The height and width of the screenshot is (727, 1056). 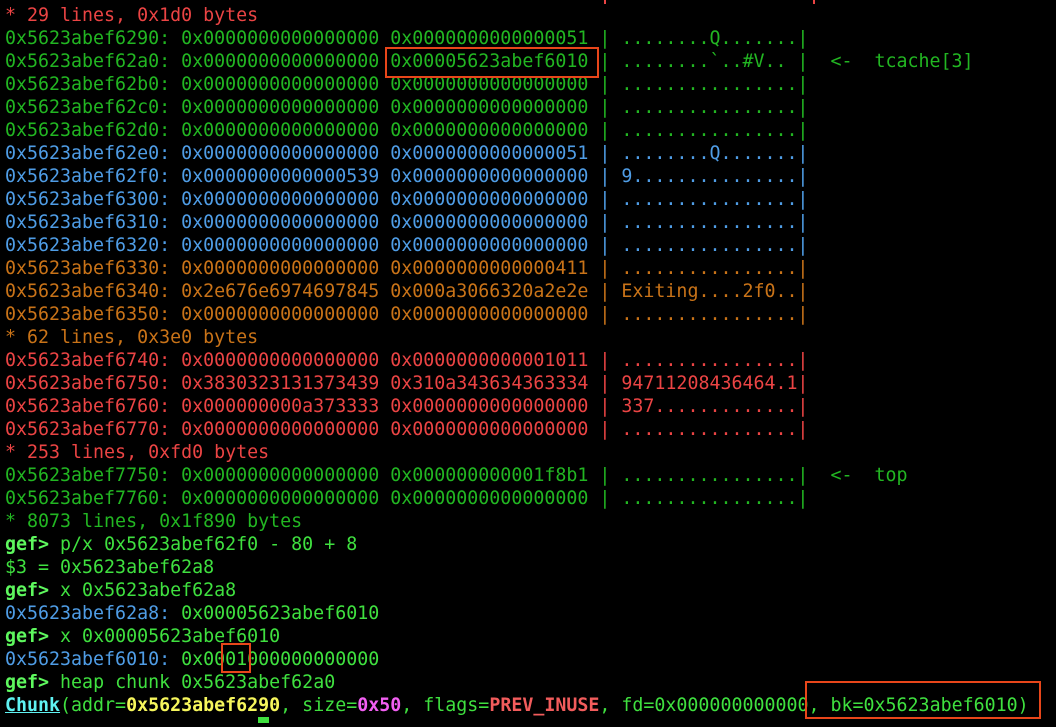 I want to click on ascii-dump: 94711208436464.1, so click(x=709, y=383).